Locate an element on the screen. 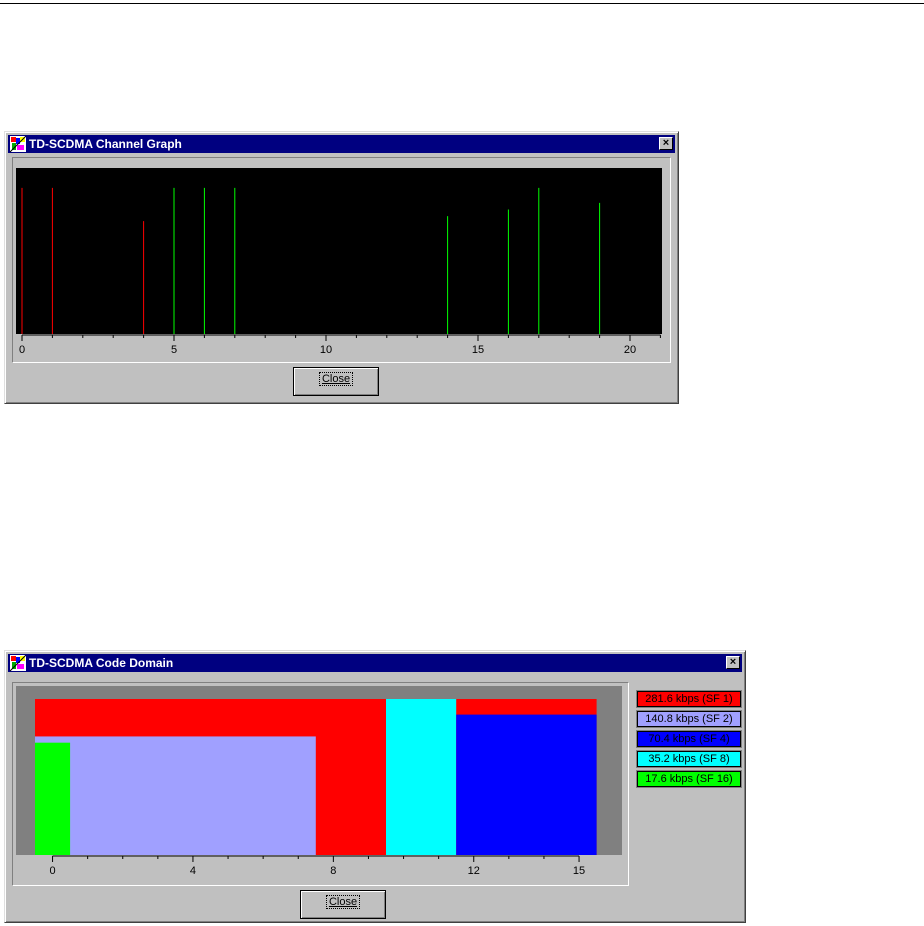 The width and height of the screenshot is (924, 926). code-domain-titlebar: TD-SCDMA Code Domain × is located at coordinates (375, 663).